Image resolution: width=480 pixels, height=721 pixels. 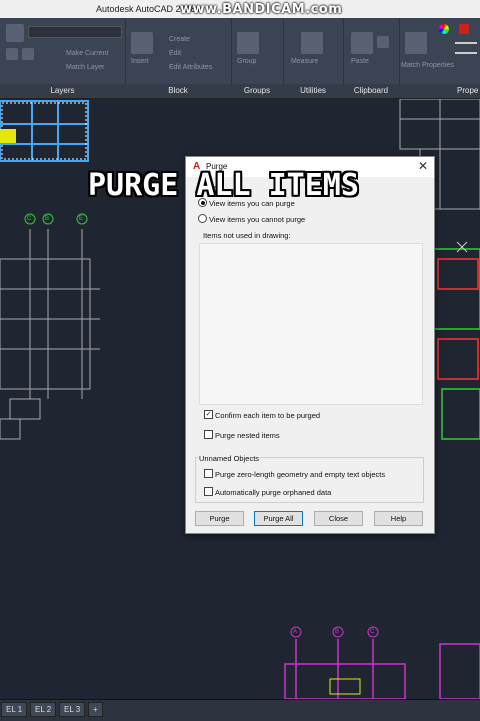 What do you see at coordinates (248, 43) in the screenshot?
I see `group-icon` at bounding box center [248, 43].